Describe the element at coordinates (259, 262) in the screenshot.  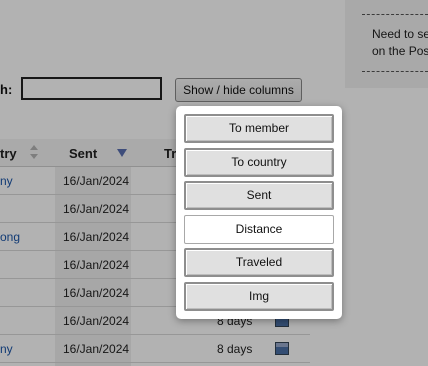
I see `toggle-column-traveled: Traveled` at that location.